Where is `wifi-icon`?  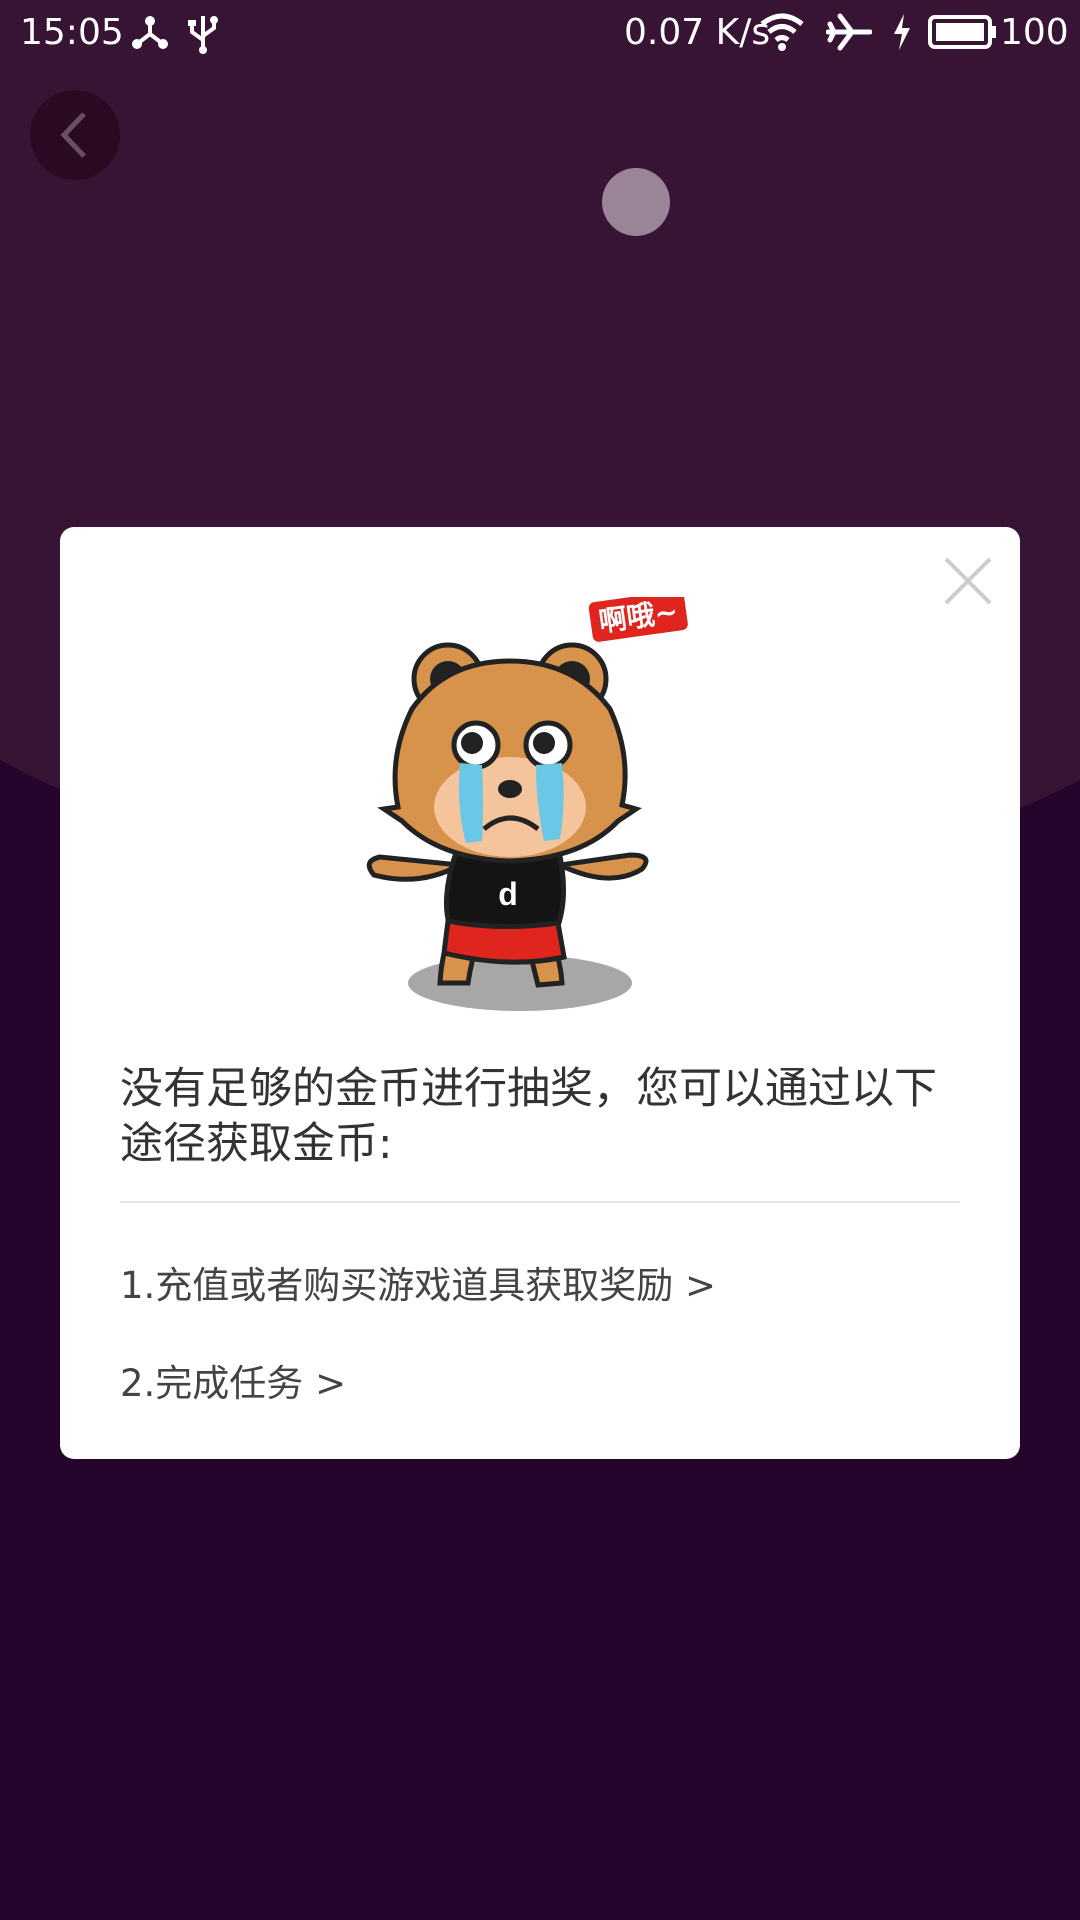
wifi-icon is located at coordinates (782, 36).